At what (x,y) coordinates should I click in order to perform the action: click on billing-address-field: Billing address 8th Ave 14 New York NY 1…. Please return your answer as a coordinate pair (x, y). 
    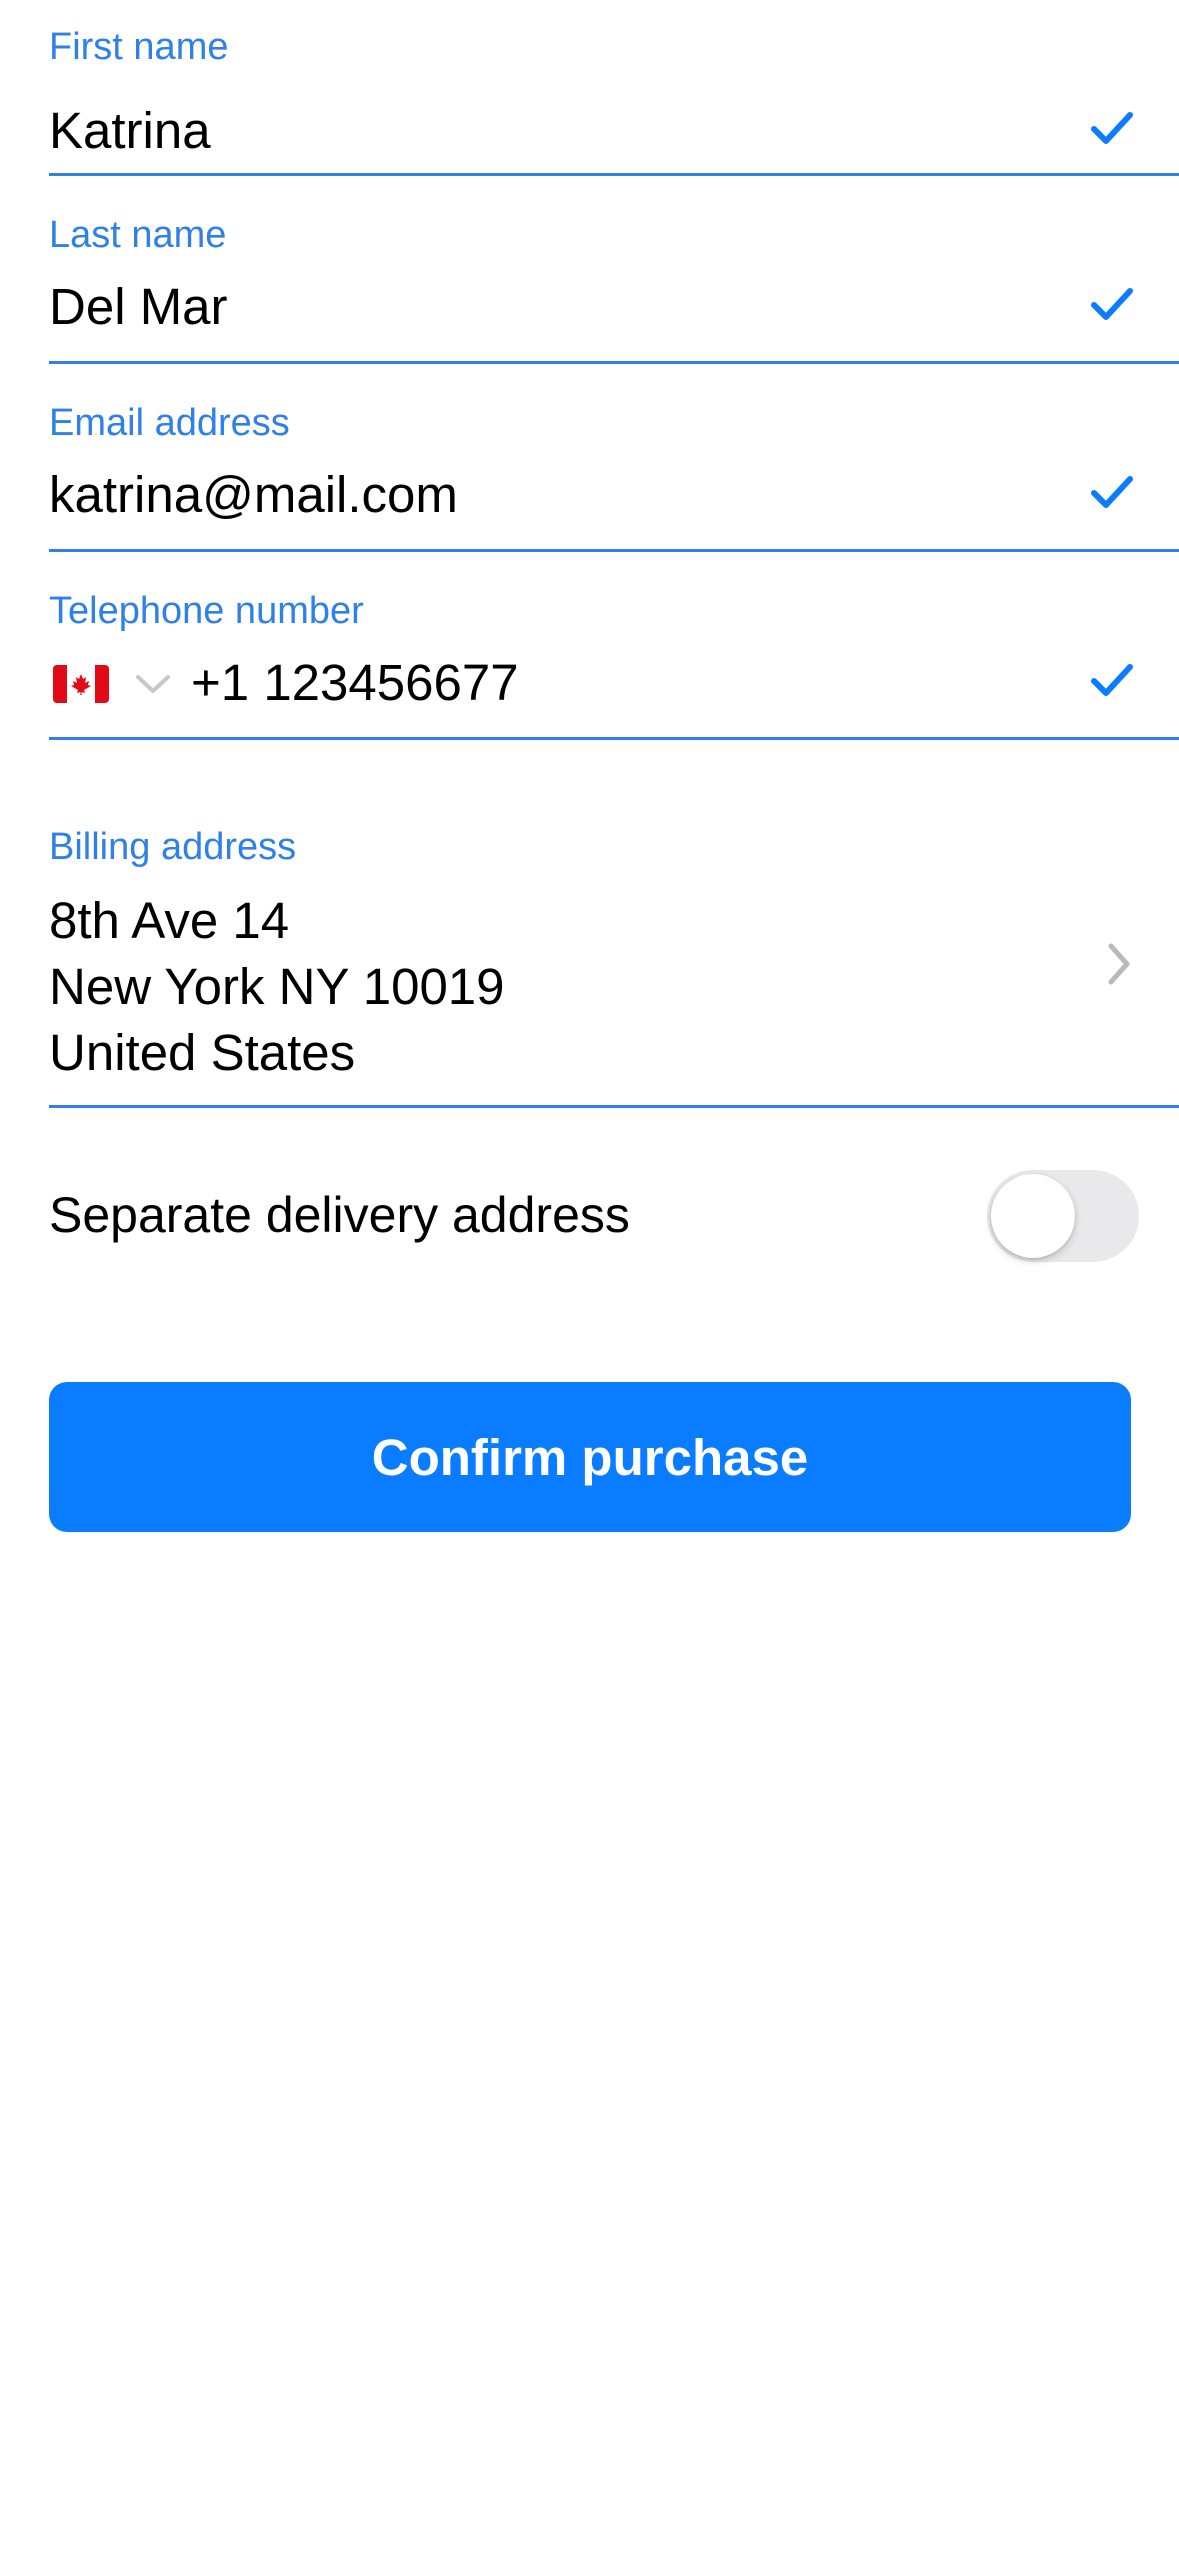
    Looking at the image, I should click on (614, 924).